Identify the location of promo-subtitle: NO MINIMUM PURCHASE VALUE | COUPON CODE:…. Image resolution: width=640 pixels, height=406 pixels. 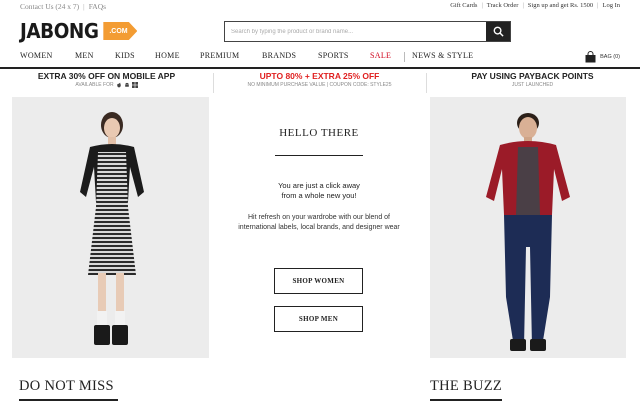
(319, 85).